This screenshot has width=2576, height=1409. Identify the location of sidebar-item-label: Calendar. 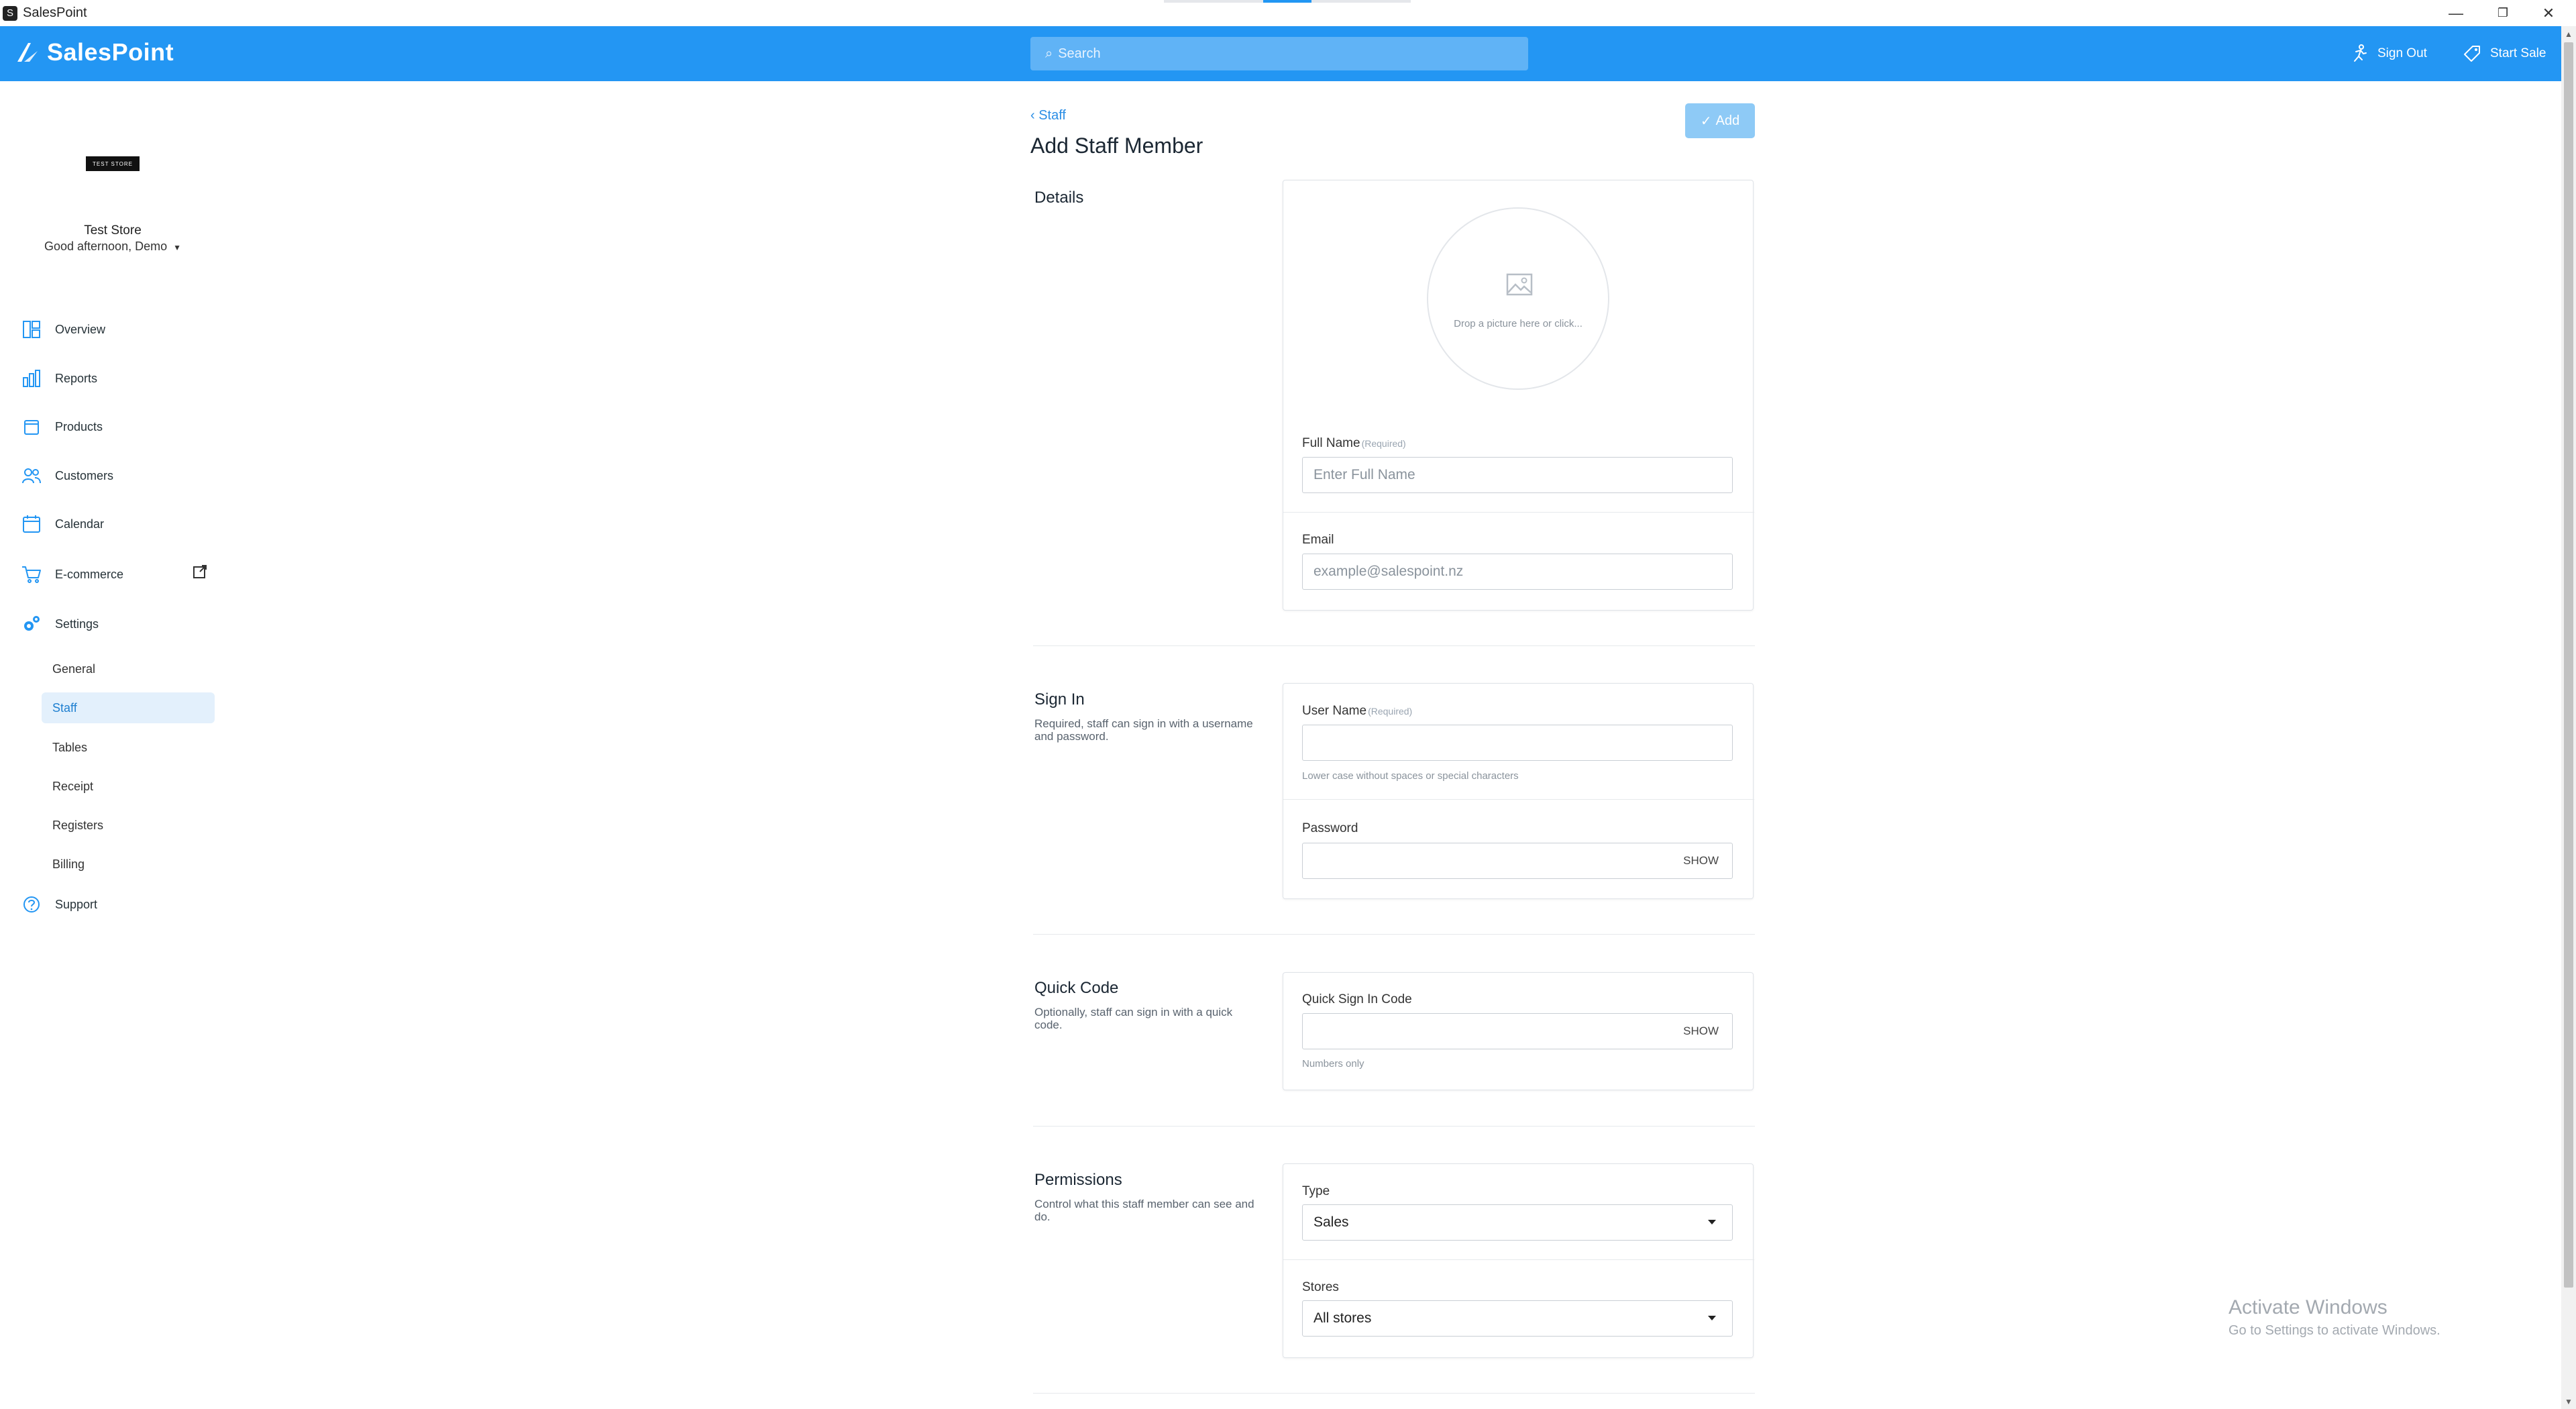
(80, 524).